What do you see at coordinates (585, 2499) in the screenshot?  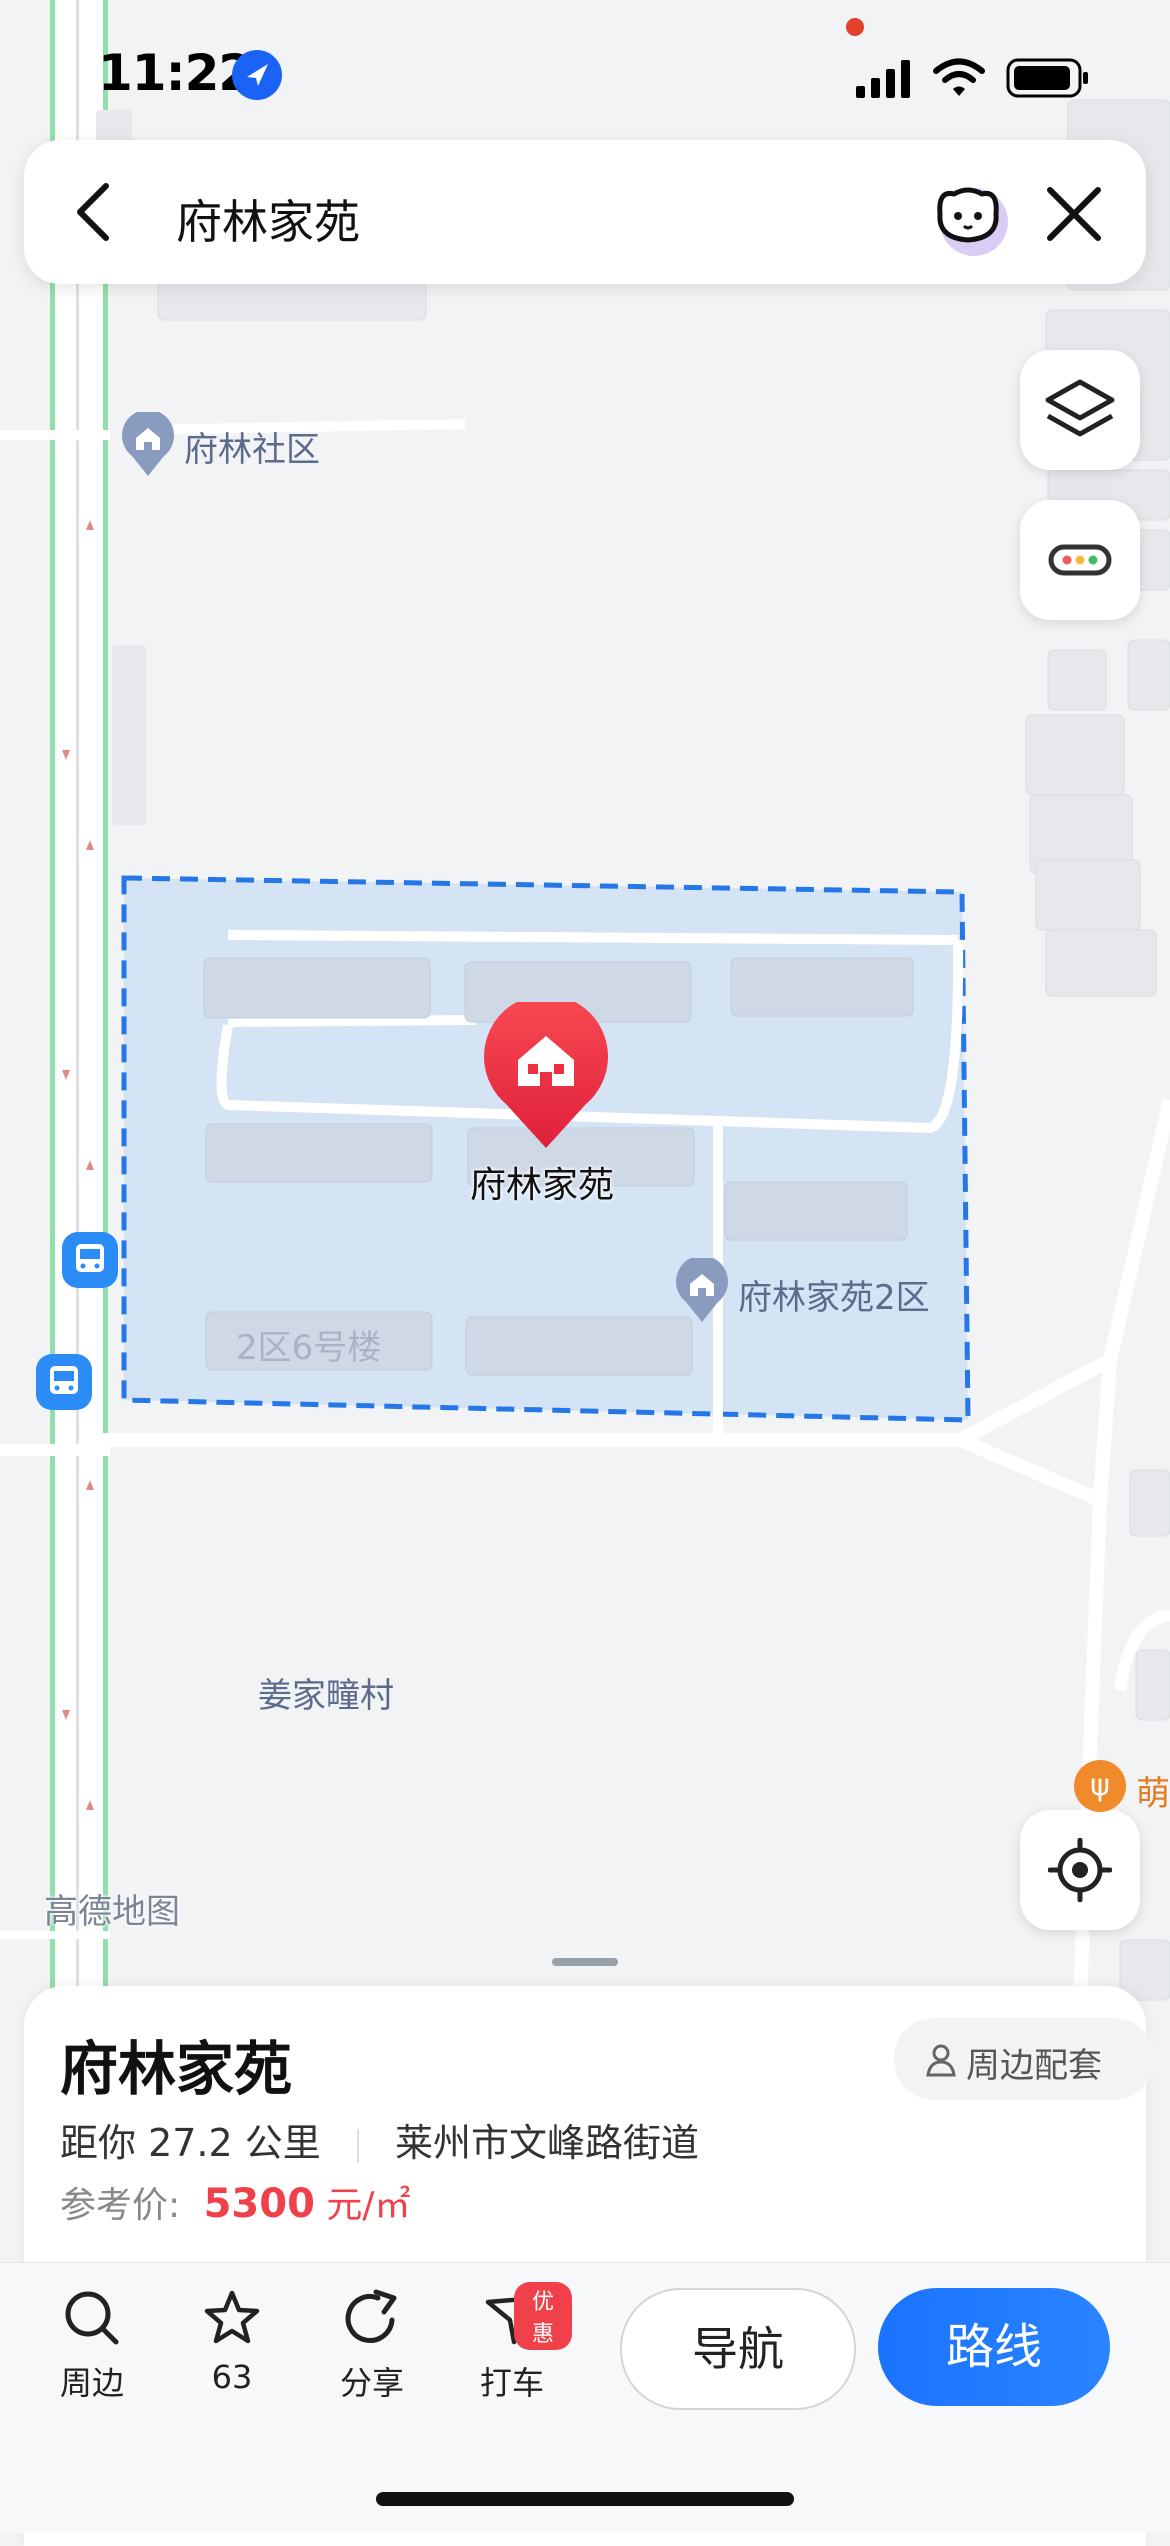 I see `home-indicator` at bounding box center [585, 2499].